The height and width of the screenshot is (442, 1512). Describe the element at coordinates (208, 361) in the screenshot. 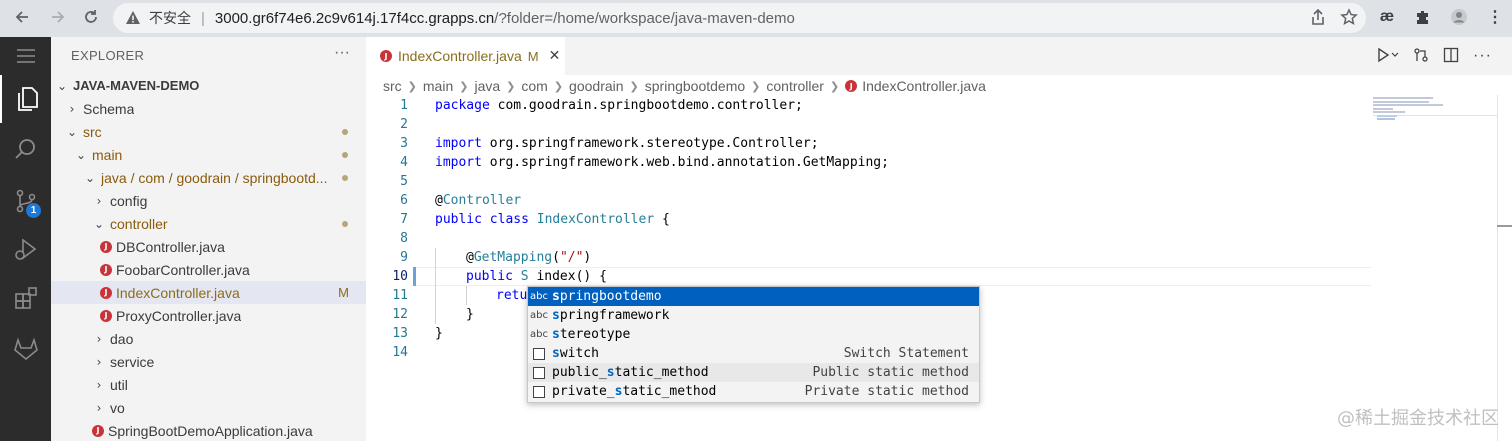

I see `tree-folder-service: › service` at that location.